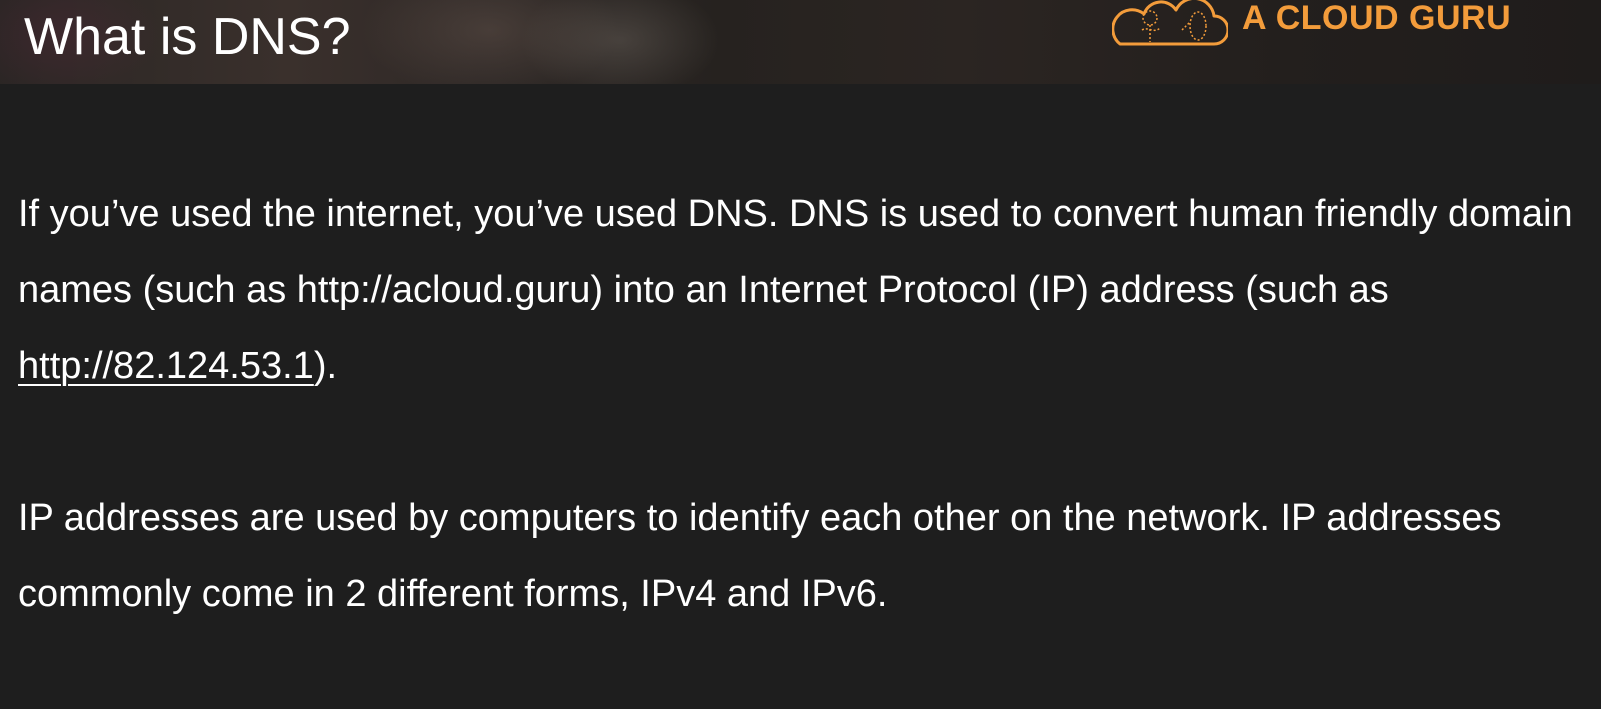 The image size is (1601, 709). Describe the element at coordinates (187, 37) in the screenshot. I see `page-title: What is DNS?` at that location.